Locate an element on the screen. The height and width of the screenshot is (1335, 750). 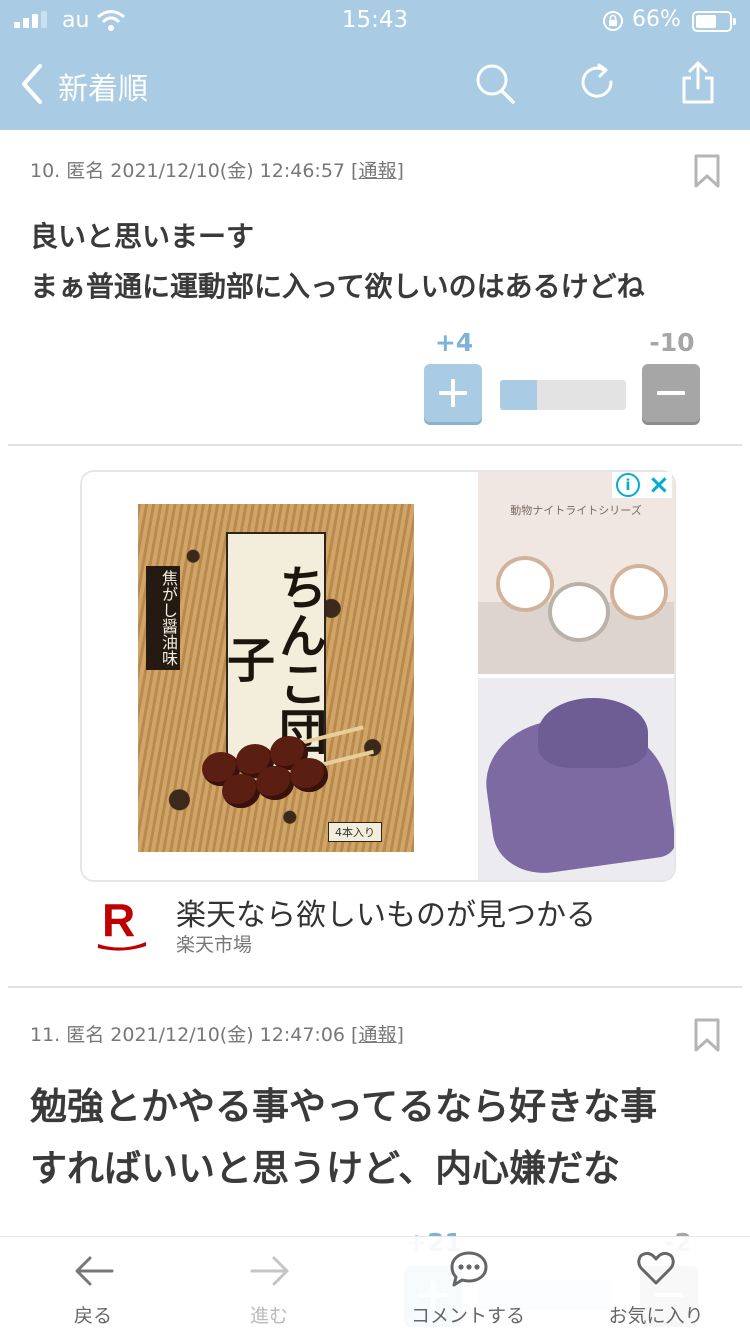
battery-icon is located at coordinates (714, 21).